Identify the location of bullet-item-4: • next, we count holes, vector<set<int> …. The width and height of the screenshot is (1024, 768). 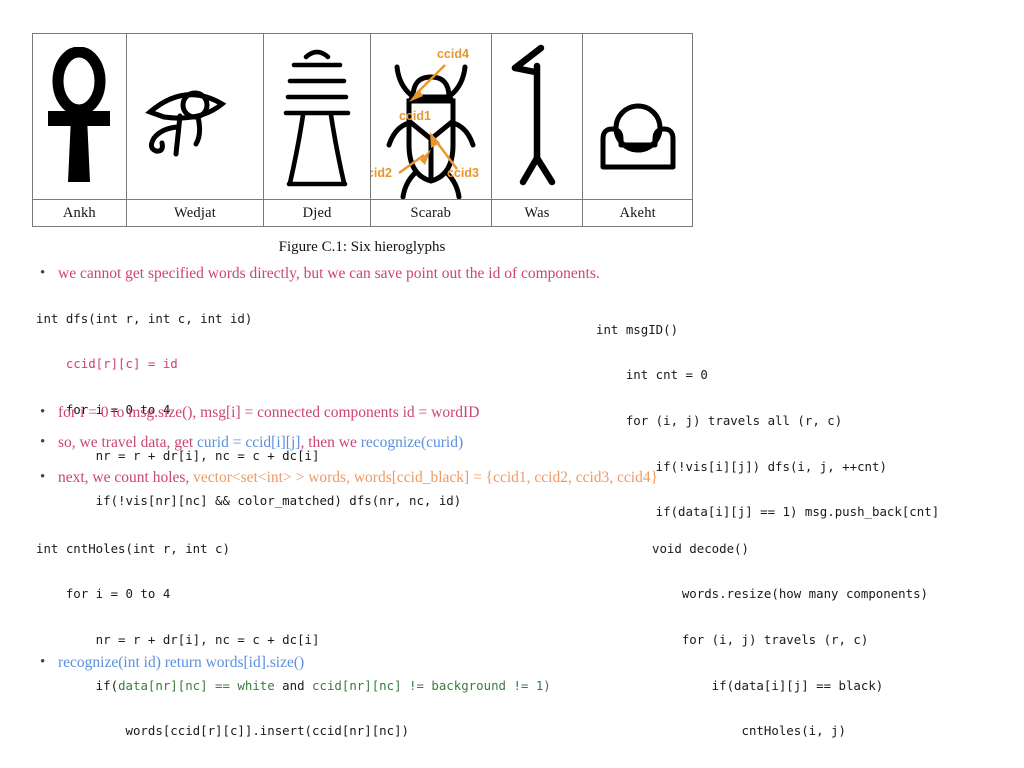
(349, 478).